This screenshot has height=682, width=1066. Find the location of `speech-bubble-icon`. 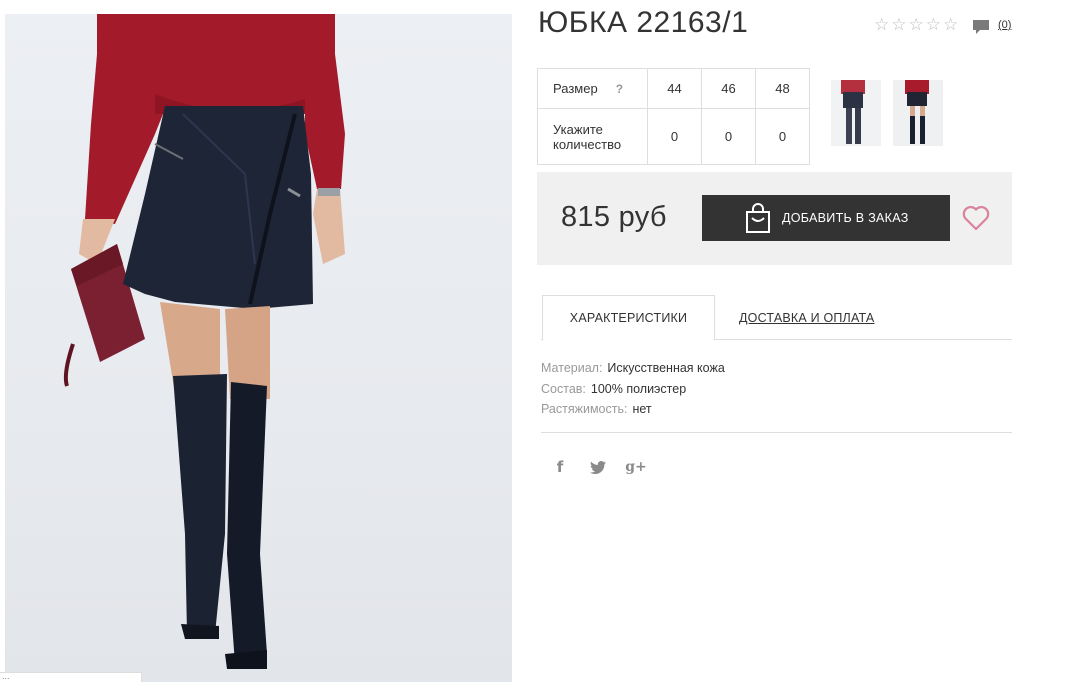

speech-bubble-icon is located at coordinates (981, 27).